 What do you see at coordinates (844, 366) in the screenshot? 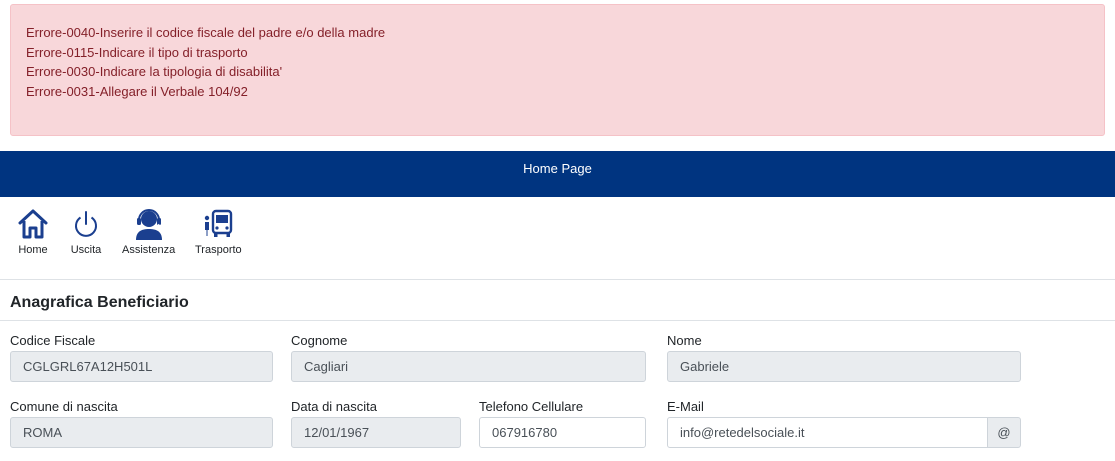
I see `nome-field: Gabriele` at bounding box center [844, 366].